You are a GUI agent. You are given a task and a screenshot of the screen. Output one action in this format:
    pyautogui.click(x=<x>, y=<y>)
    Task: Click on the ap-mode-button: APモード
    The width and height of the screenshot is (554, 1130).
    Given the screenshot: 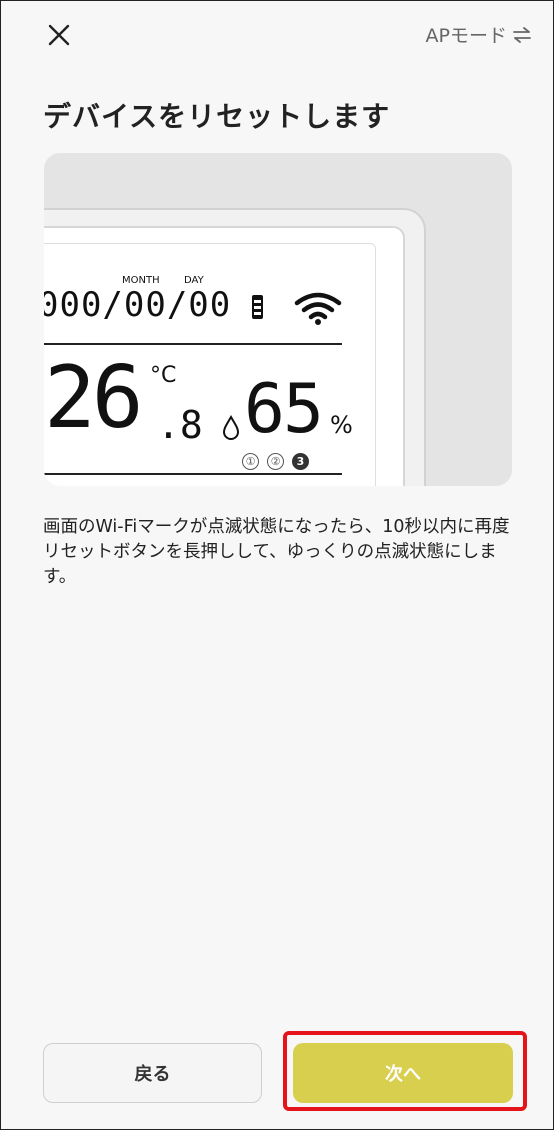 What is the action you would take?
    pyautogui.click(x=478, y=34)
    